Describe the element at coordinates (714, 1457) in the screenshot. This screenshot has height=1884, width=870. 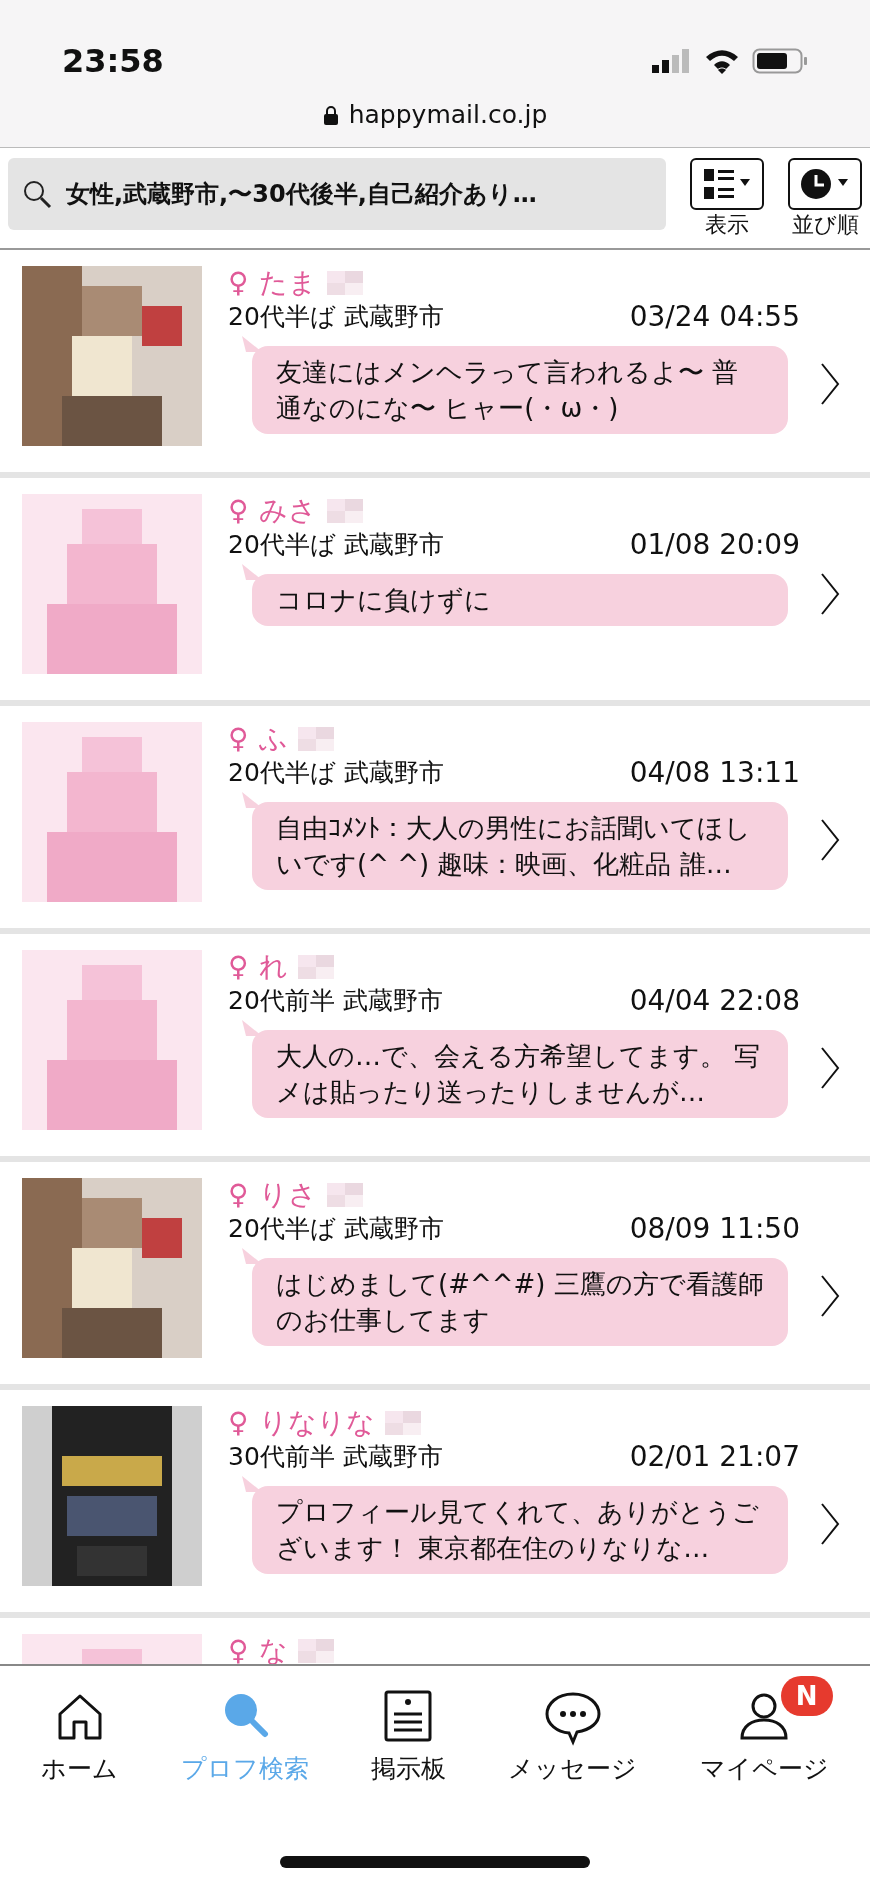
I see `timestamp: 02/01 21:07` at that location.